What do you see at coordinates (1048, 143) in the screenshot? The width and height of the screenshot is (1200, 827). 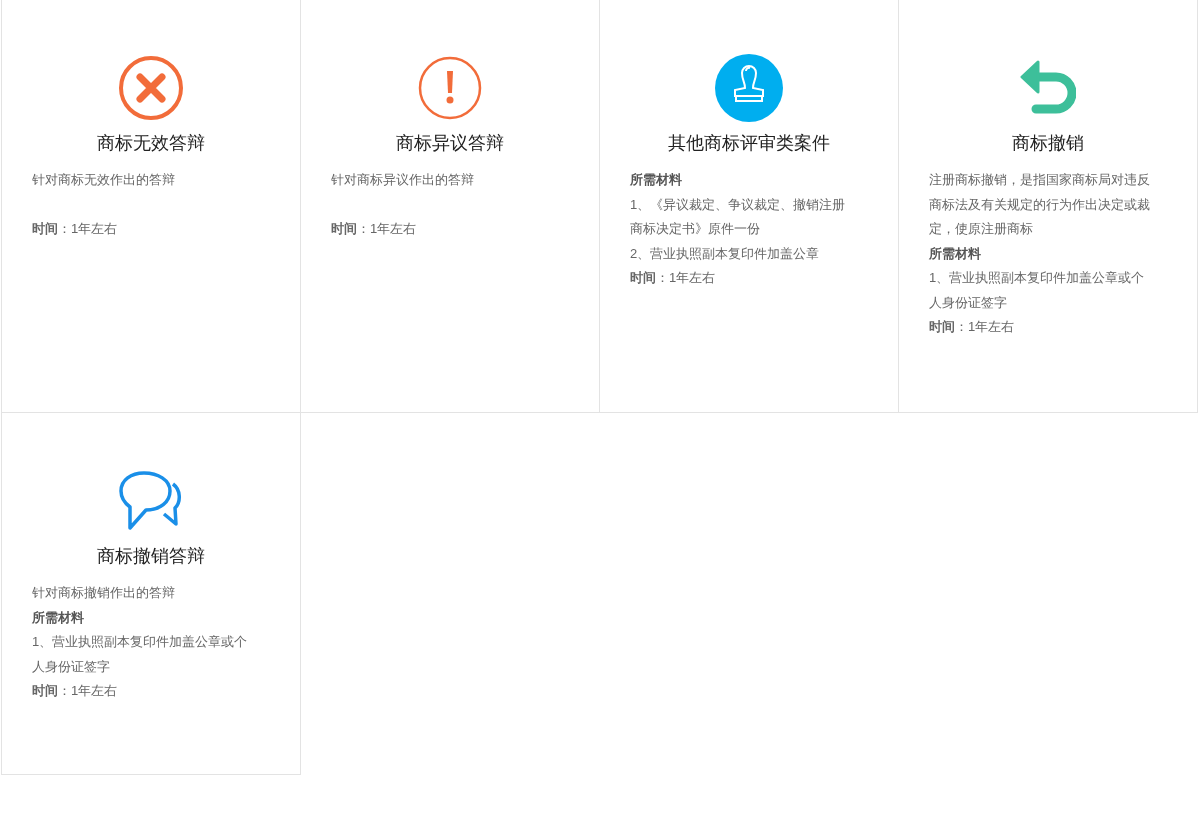 I see `card-title: 商标撤销` at bounding box center [1048, 143].